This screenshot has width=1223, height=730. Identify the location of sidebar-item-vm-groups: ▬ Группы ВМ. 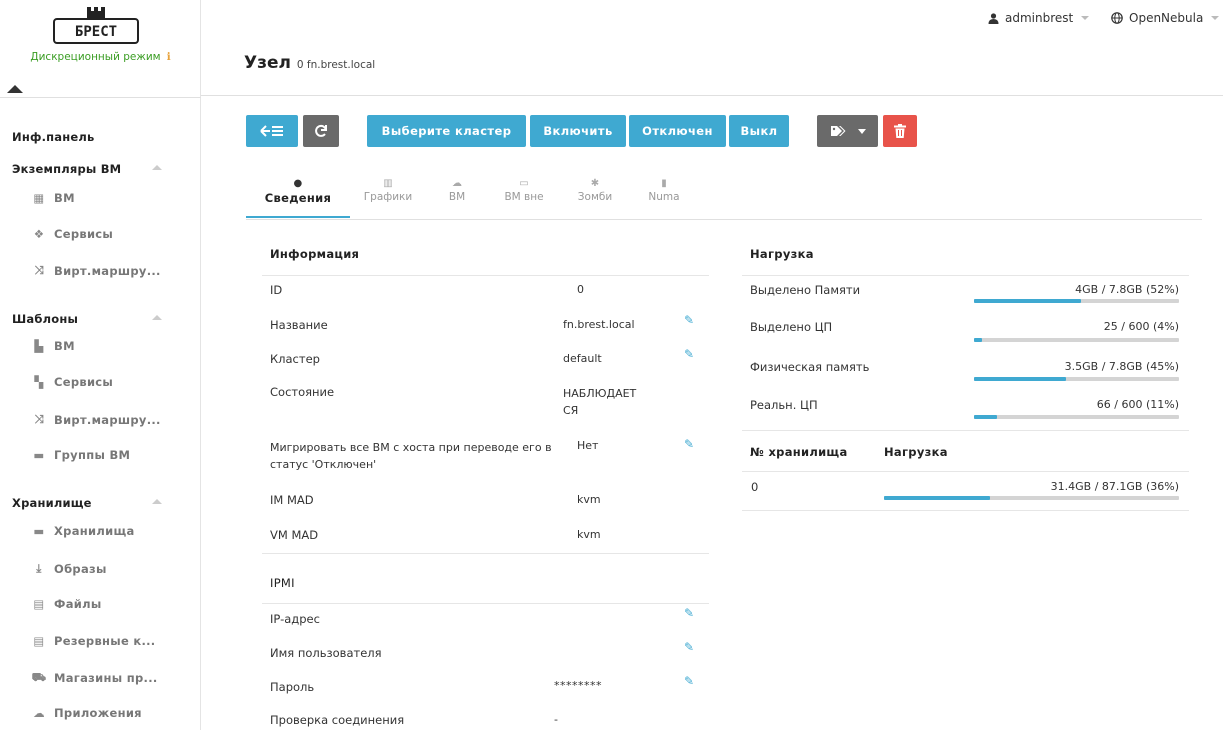
(80, 455).